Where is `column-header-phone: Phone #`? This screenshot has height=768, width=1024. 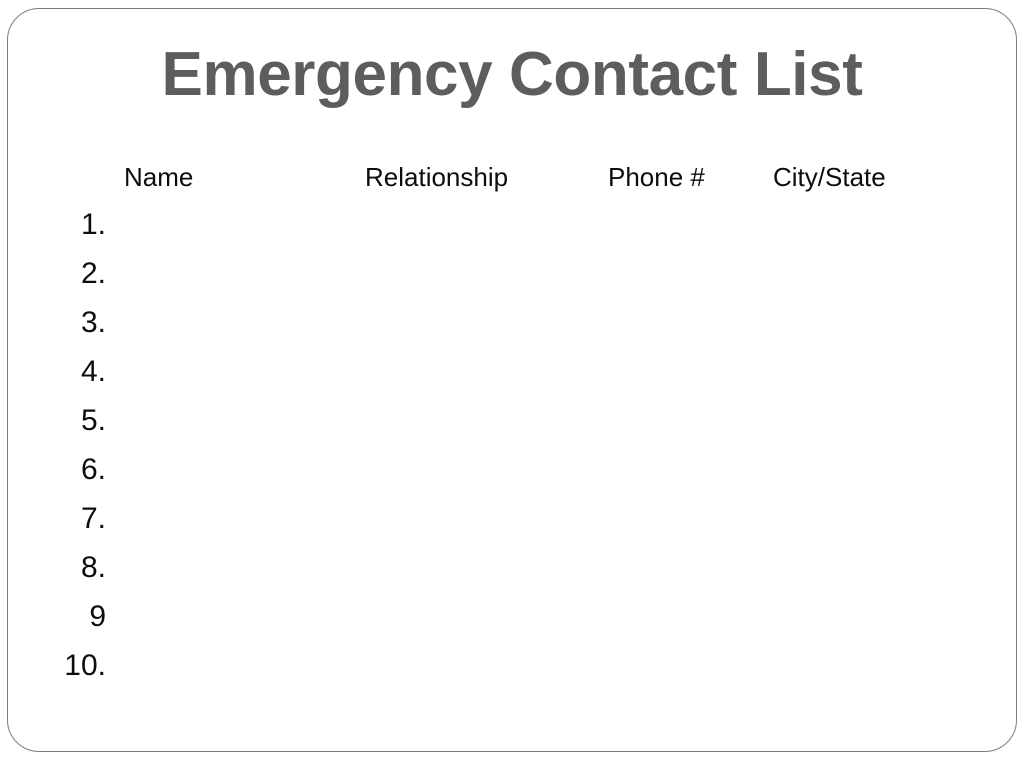 column-header-phone: Phone # is located at coordinates (656, 177).